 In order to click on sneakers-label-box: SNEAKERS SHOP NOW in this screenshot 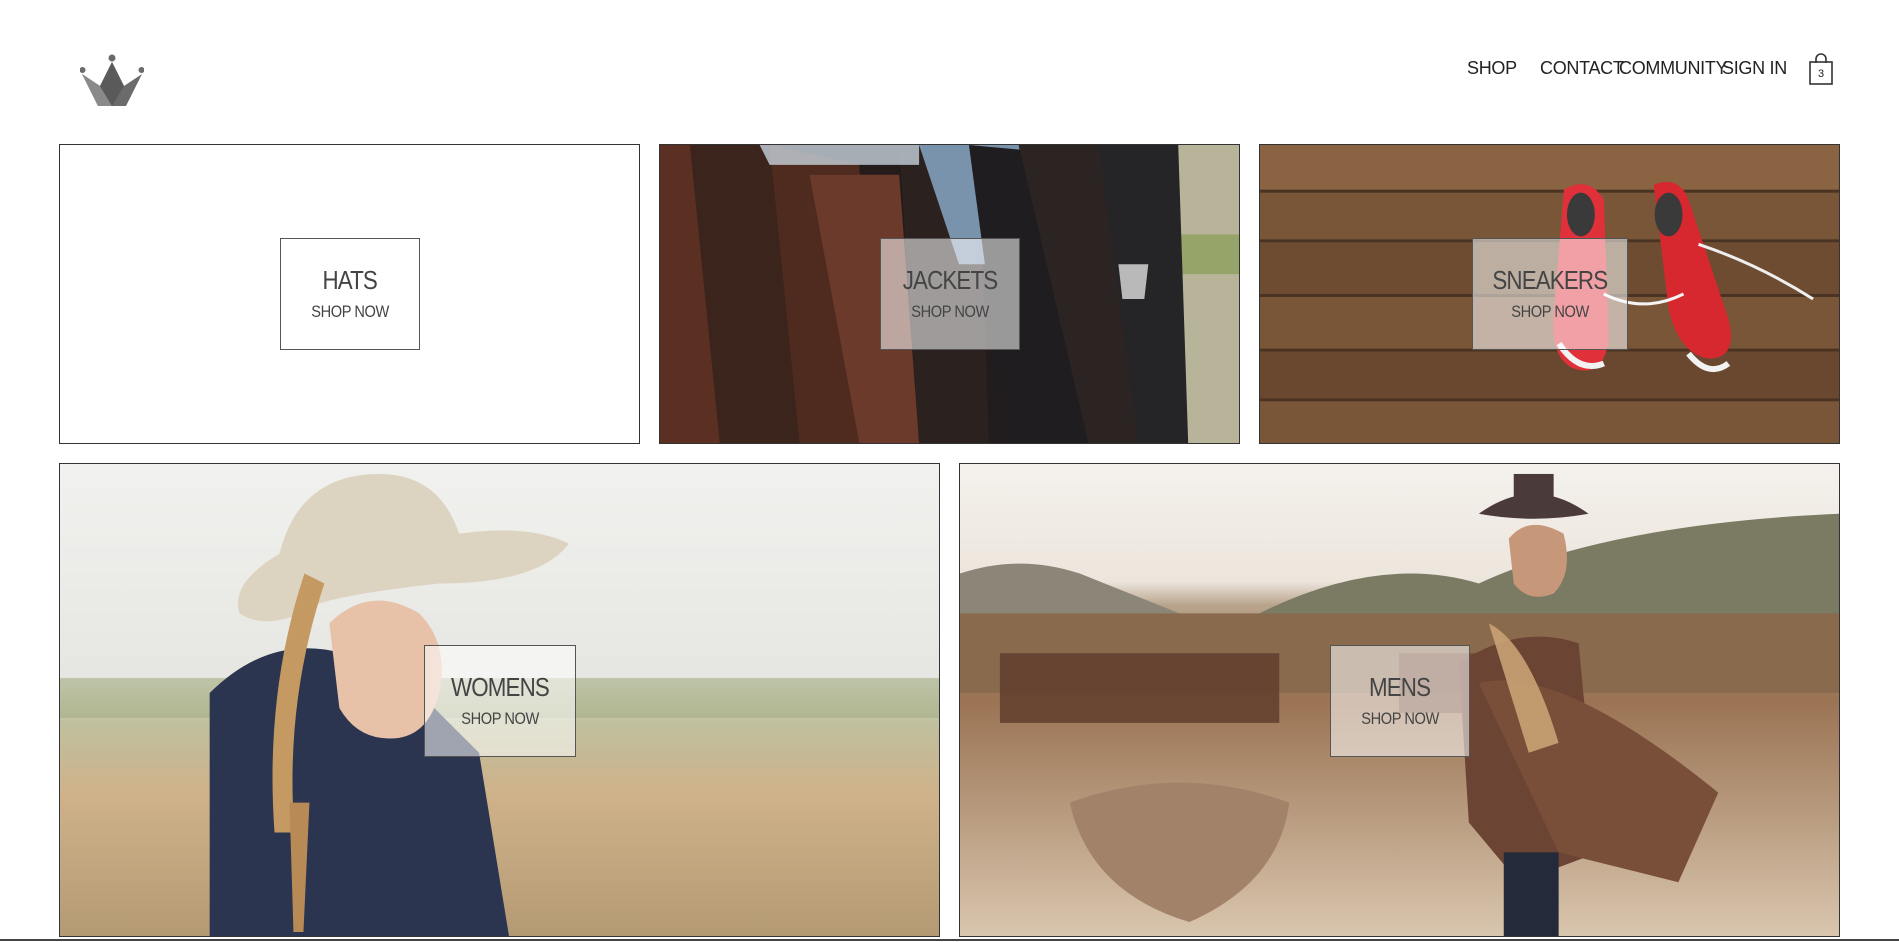, I will do `click(1550, 294)`.